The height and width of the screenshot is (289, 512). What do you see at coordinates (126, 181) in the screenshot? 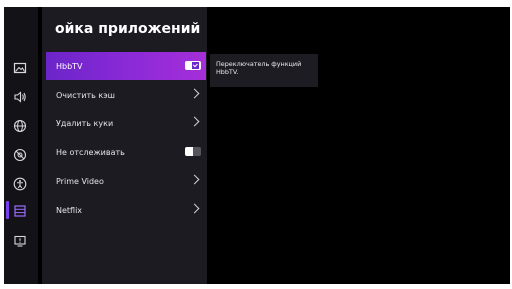
I see `menu-item-prime-video: Prime Video` at bounding box center [126, 181].